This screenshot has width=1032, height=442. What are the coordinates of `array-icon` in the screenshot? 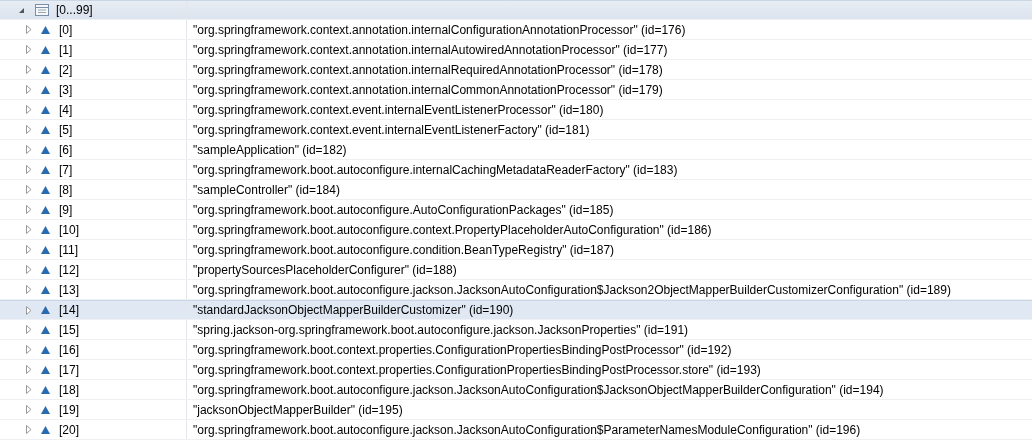 It's located at (42, 10).